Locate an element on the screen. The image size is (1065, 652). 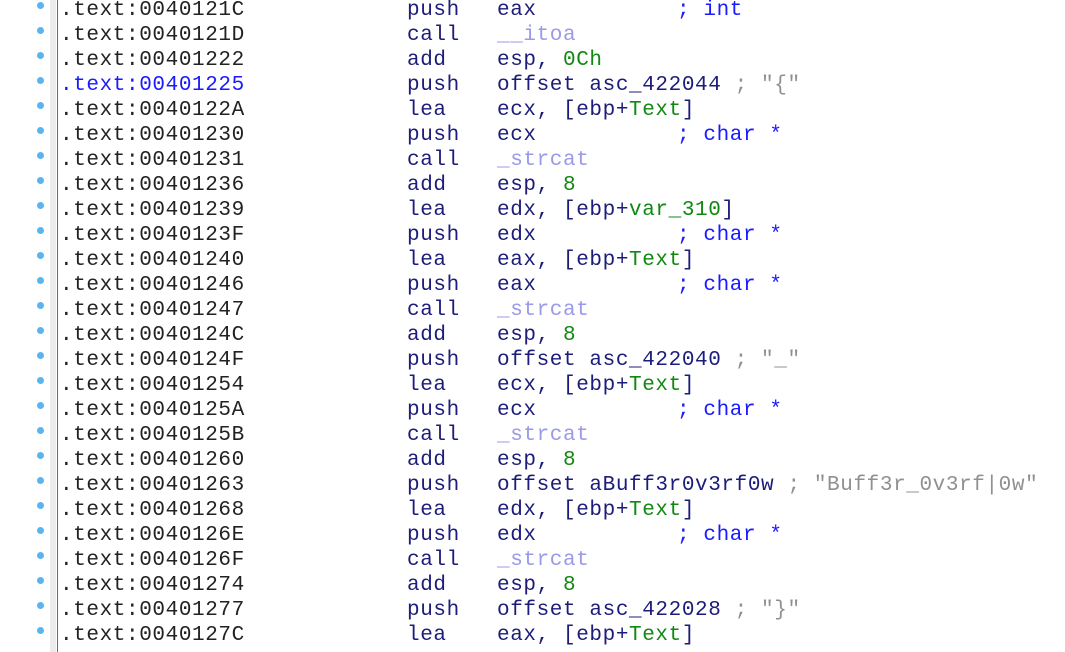
address: .text:0040121C is located at coordinates (152, 11).